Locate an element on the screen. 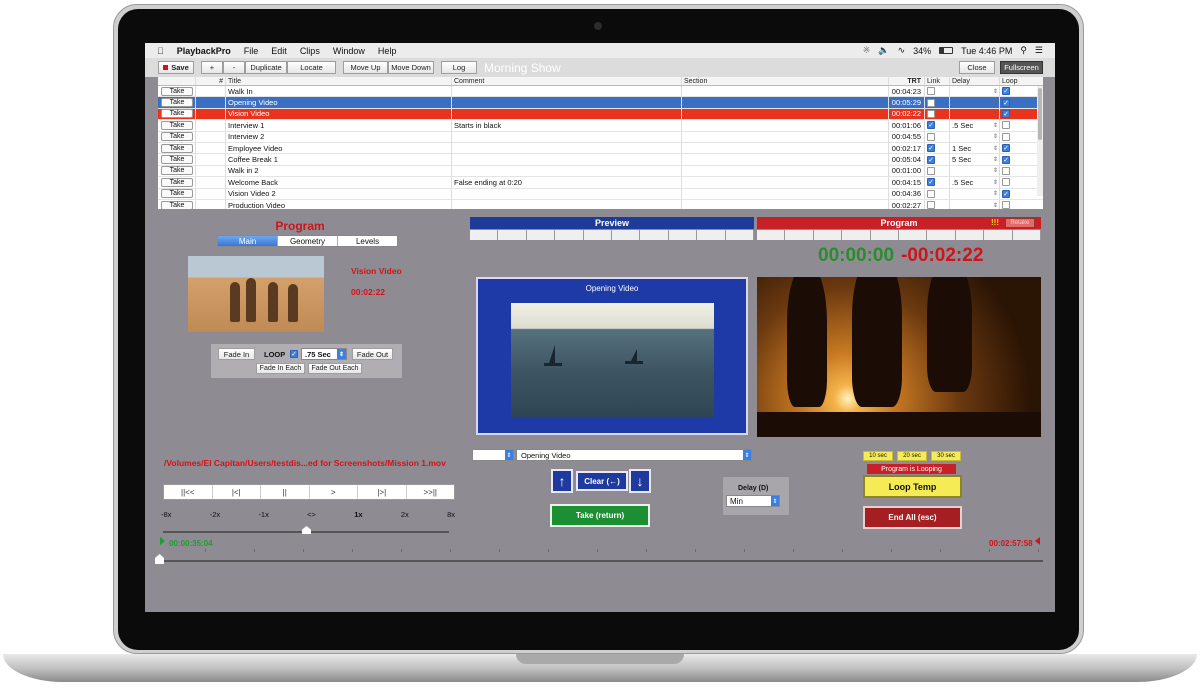 The height and width of the screenshot is (696, 1200). fade-out-button: Fade Out is located at coordinates (372, 354).